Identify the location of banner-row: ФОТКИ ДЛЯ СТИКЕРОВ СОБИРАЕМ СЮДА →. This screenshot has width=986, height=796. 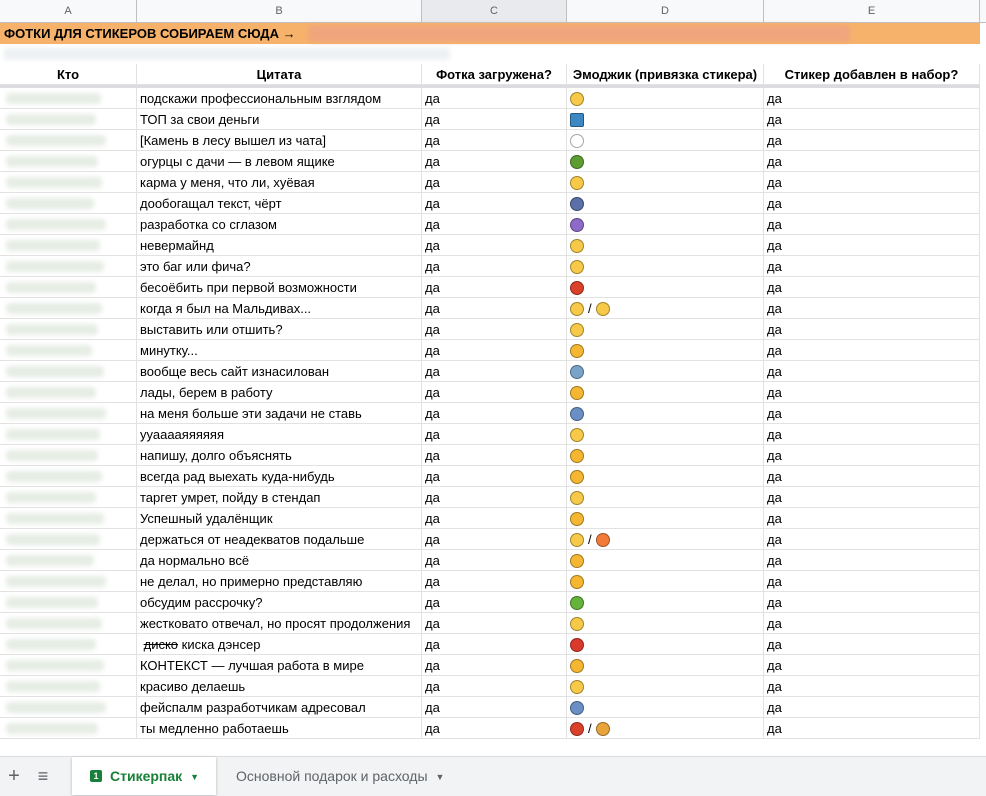
(490, 33).